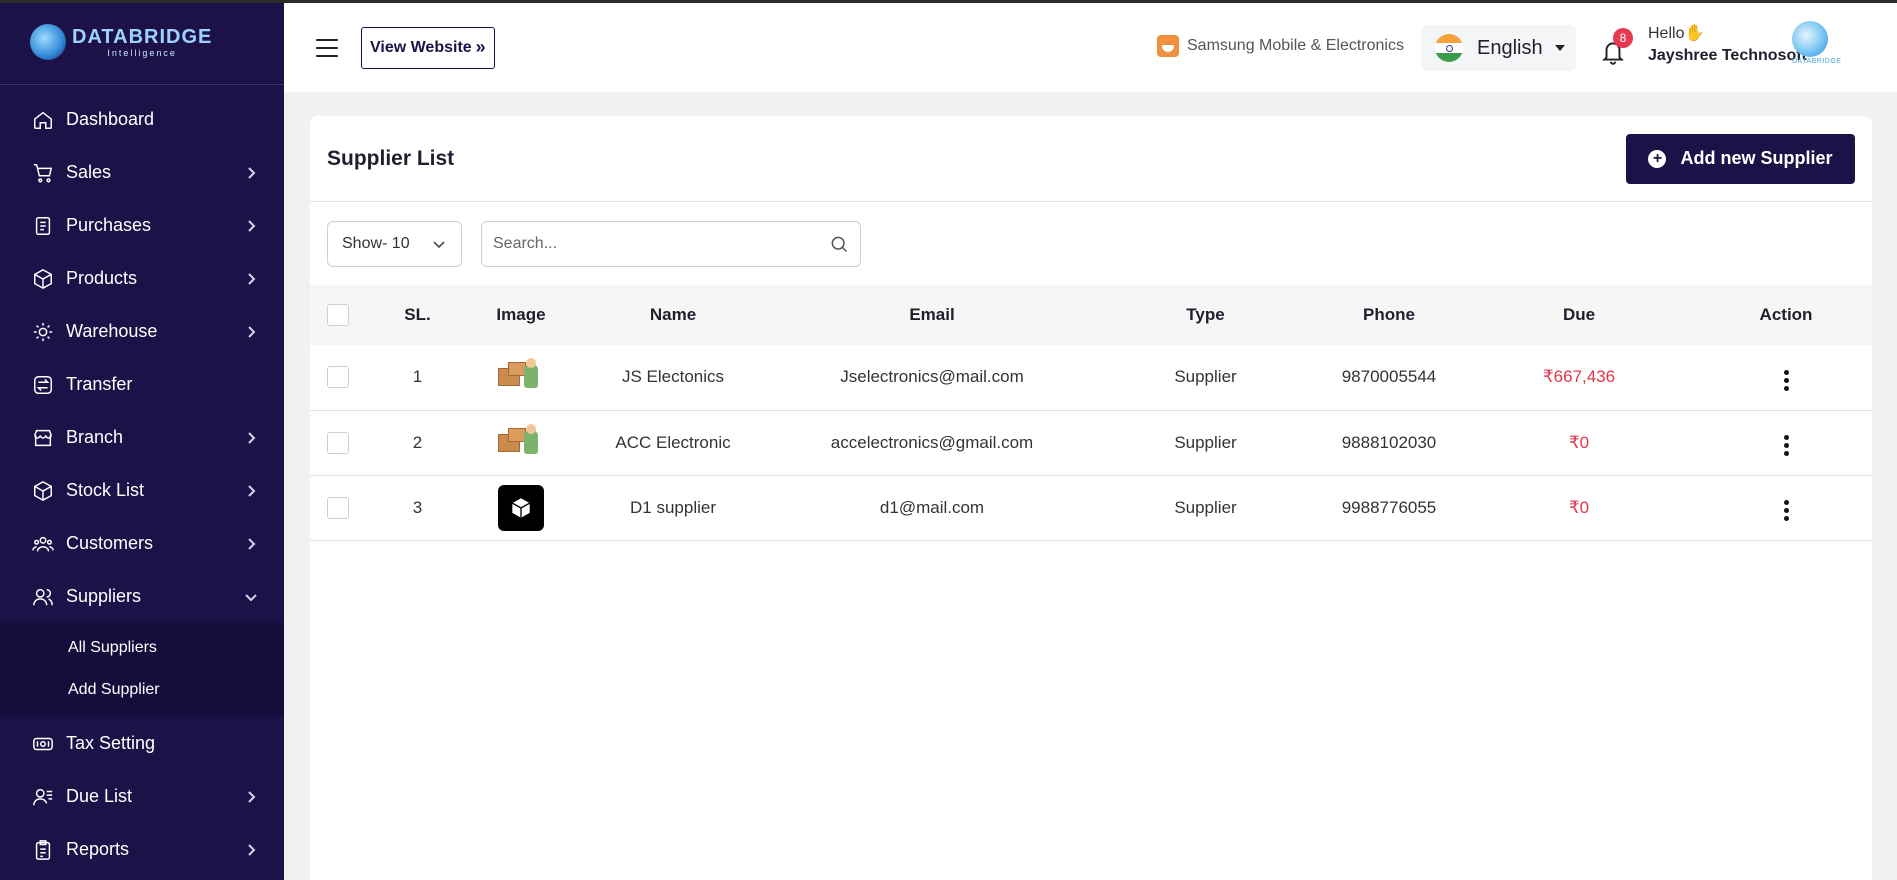 This screenshot has height=880, width=1897. Describe the element at coordinates (43, 385) in the screenshot. I see `transfer-icon` at that location.